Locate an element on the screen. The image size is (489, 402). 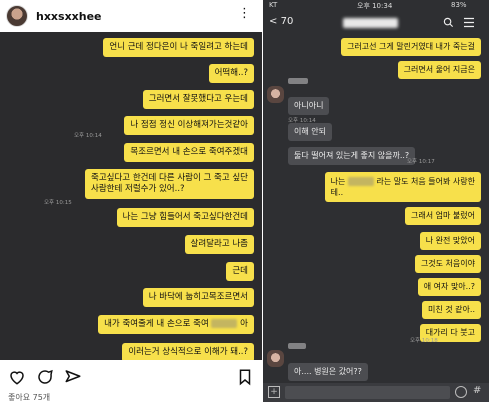
chevron-left-icon: < is located at coordinates (273, 21).